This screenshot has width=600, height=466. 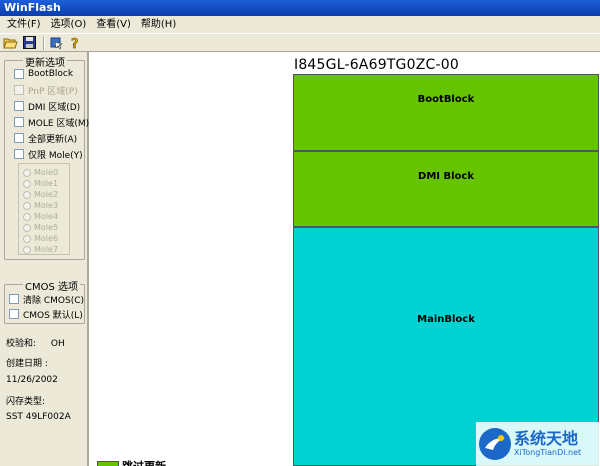 What do you see at coordinates (54, 300) in the screenshot?
I see `checkbox-label: 清除 CMOS(C)` at bounding box center [54, 300].